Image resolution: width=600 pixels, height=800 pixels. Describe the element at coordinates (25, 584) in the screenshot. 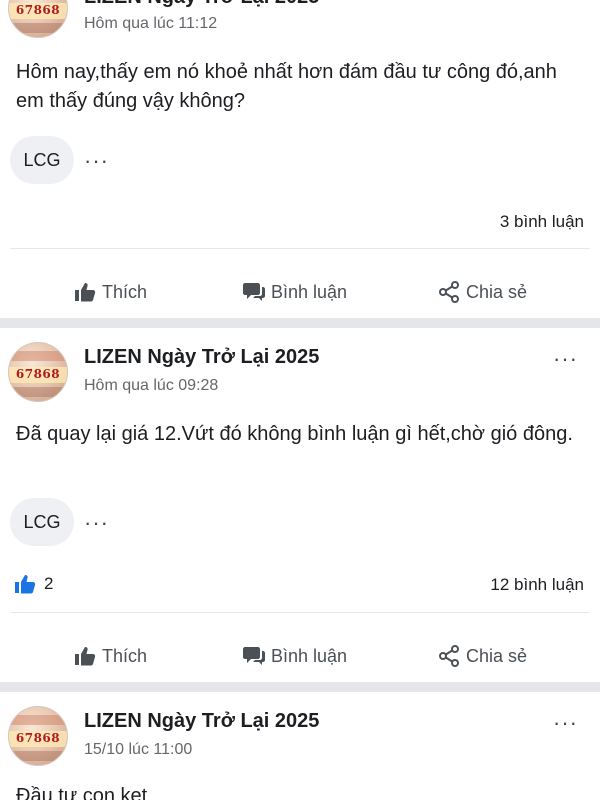

I see `like-reaction-icon` at that location.